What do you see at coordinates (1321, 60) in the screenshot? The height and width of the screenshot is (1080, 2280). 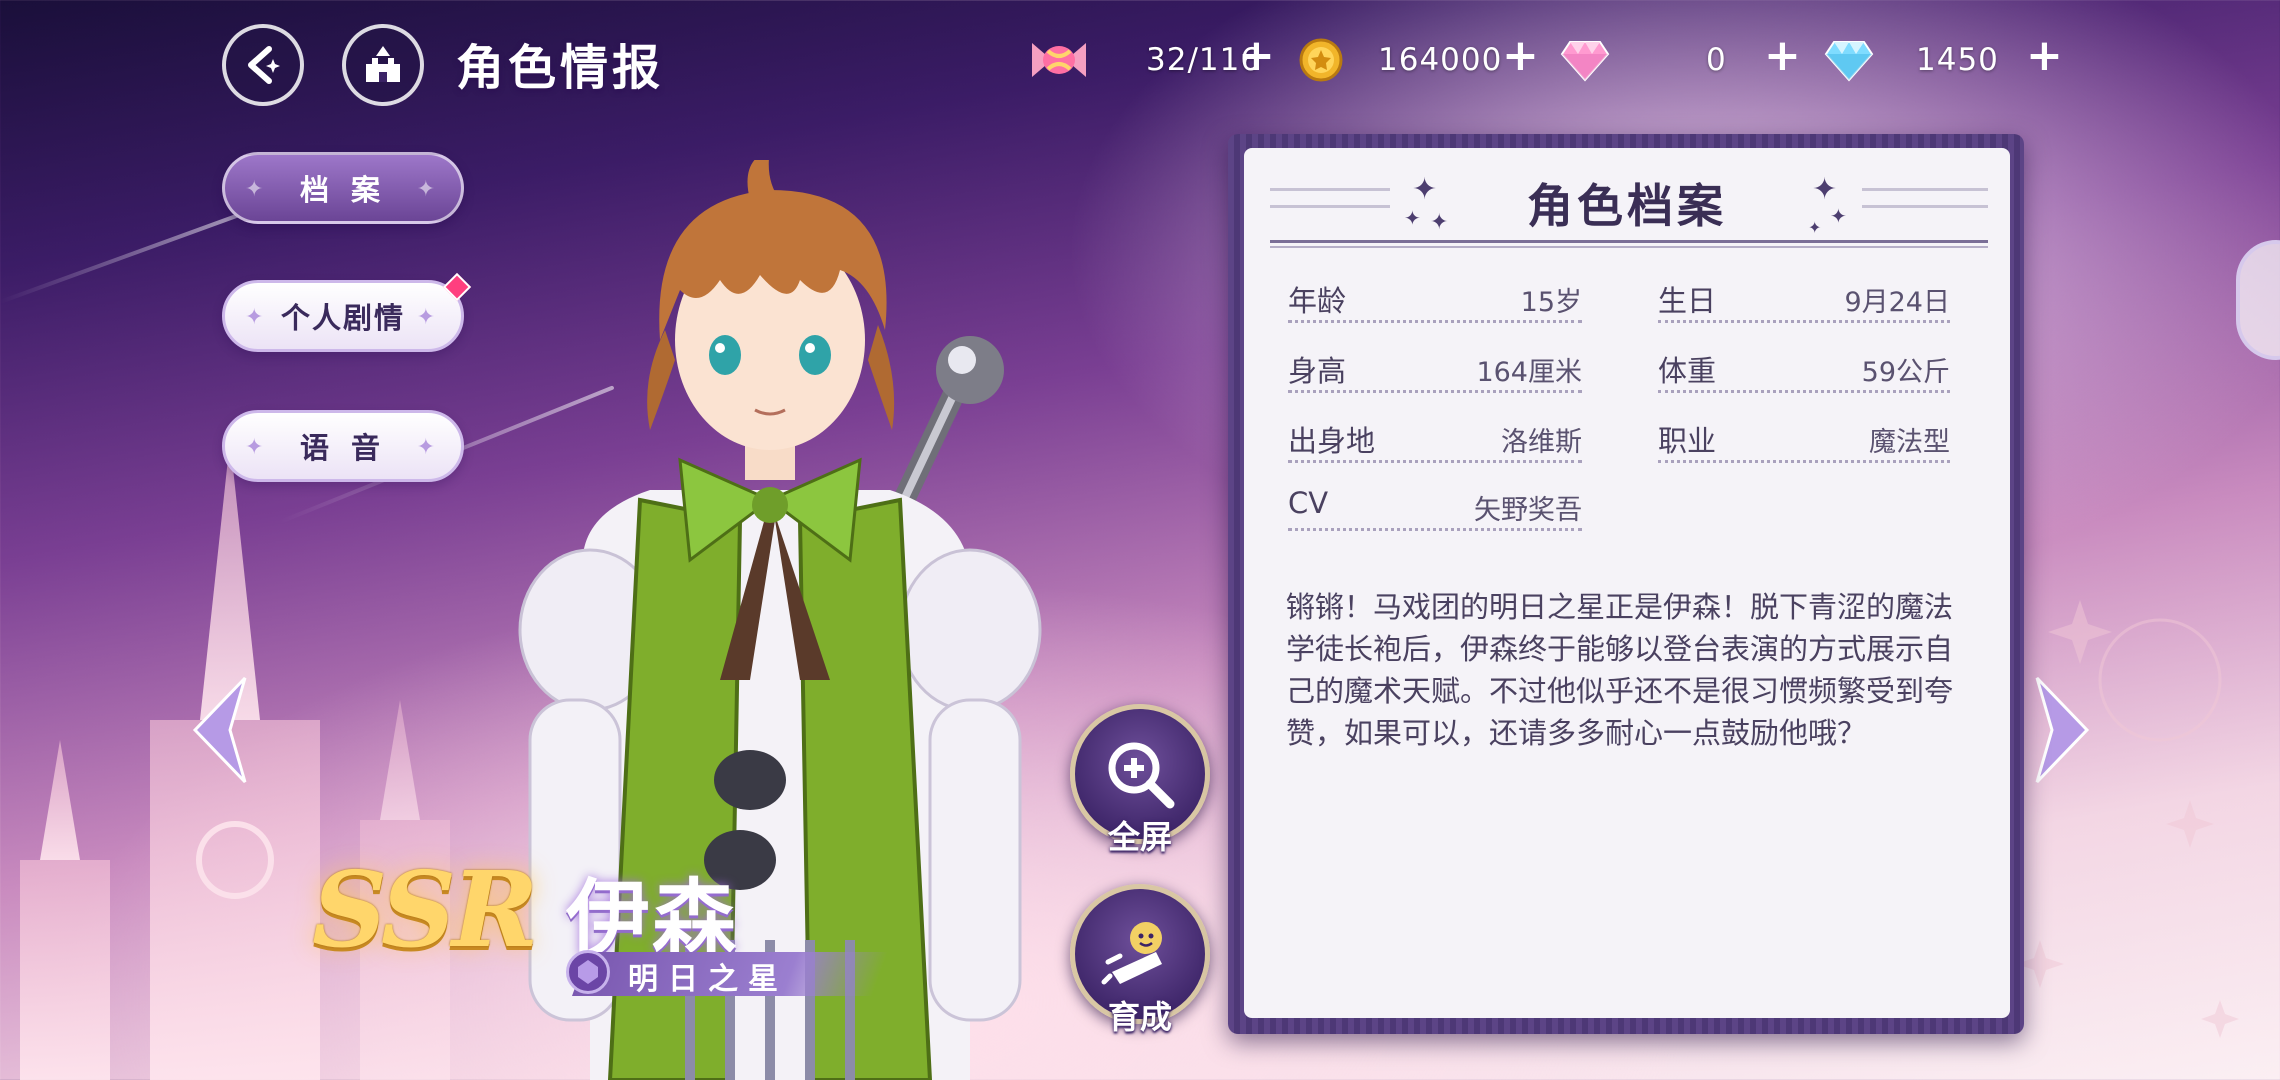 I see `gold-coin-icon` at bounding box center [1321, 60].